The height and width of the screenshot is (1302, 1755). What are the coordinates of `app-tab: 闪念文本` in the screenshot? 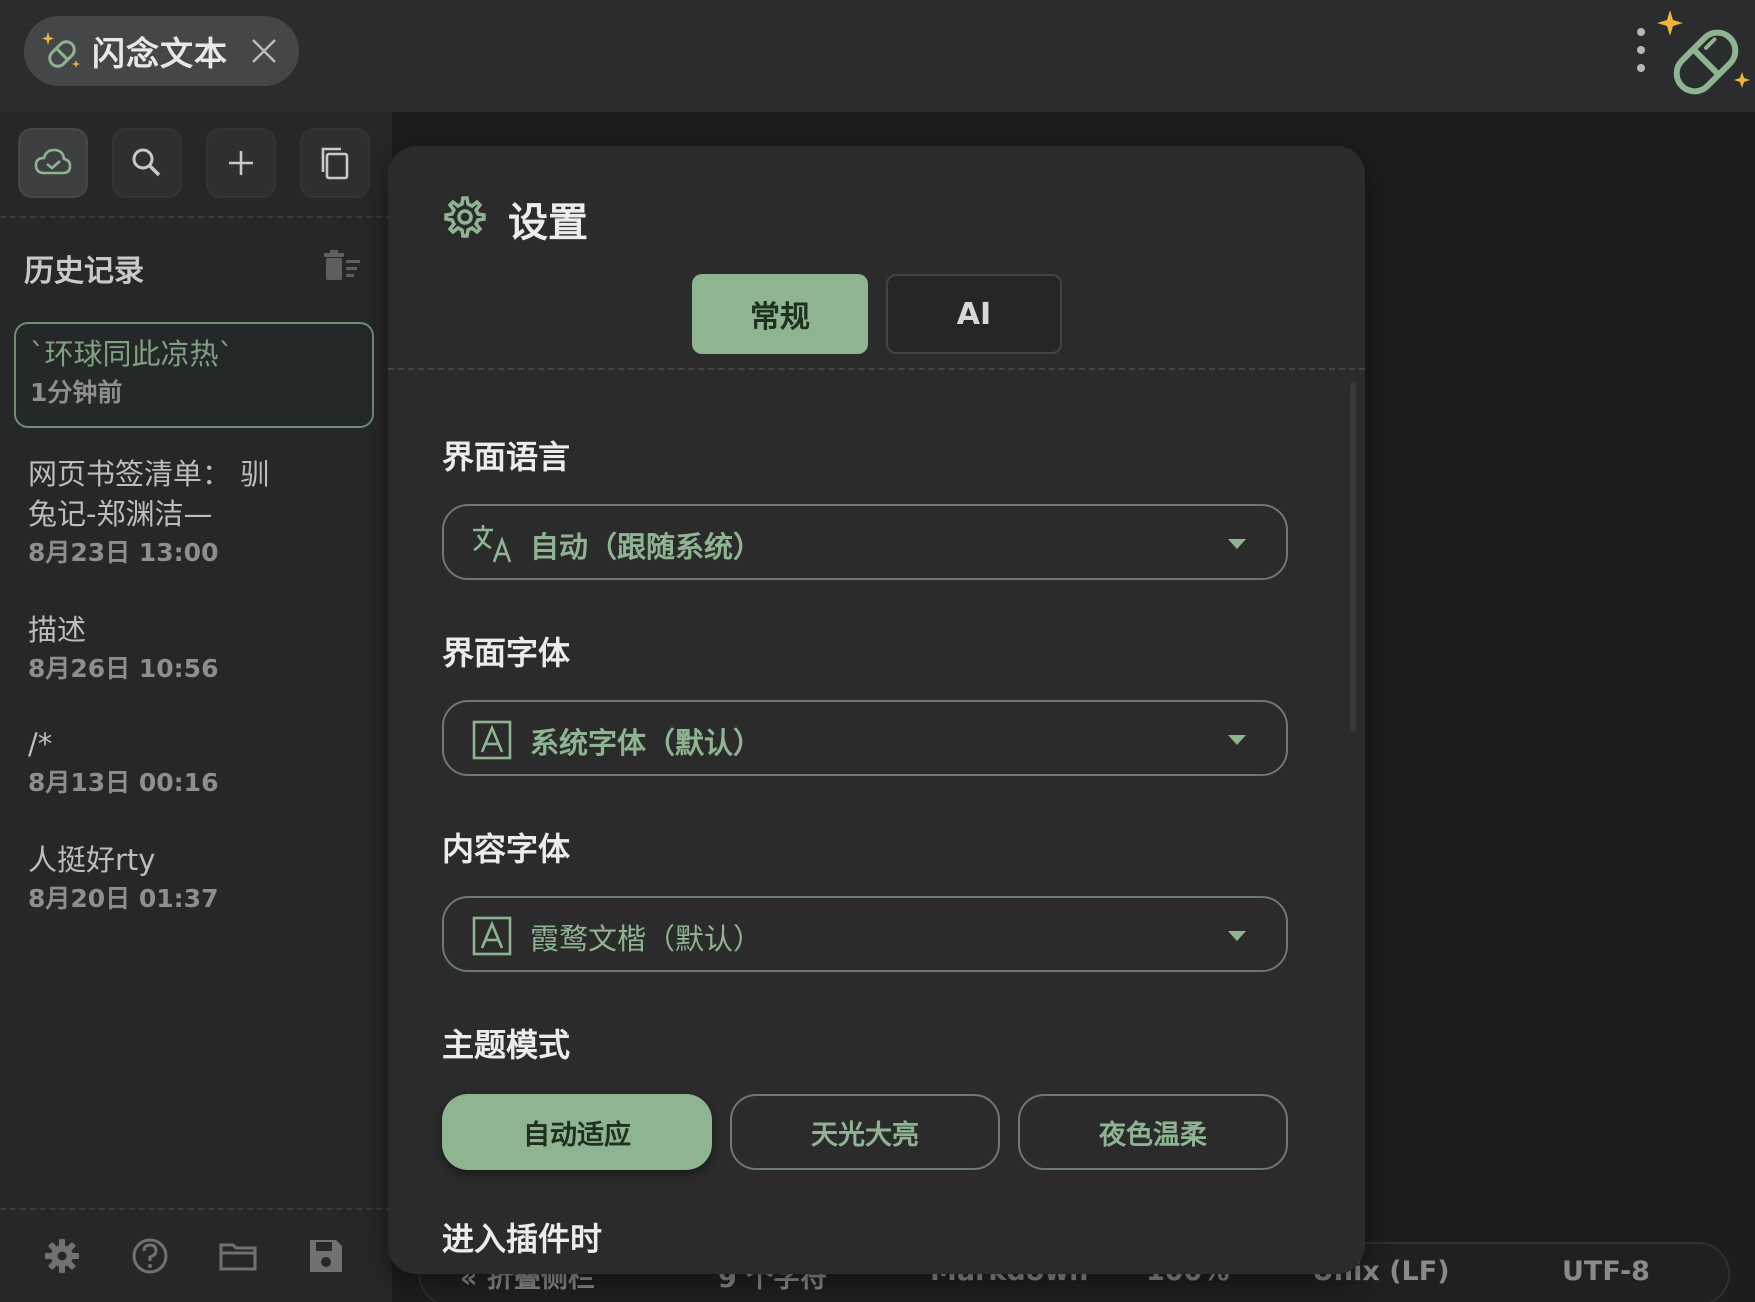 It's located at (161, 51).